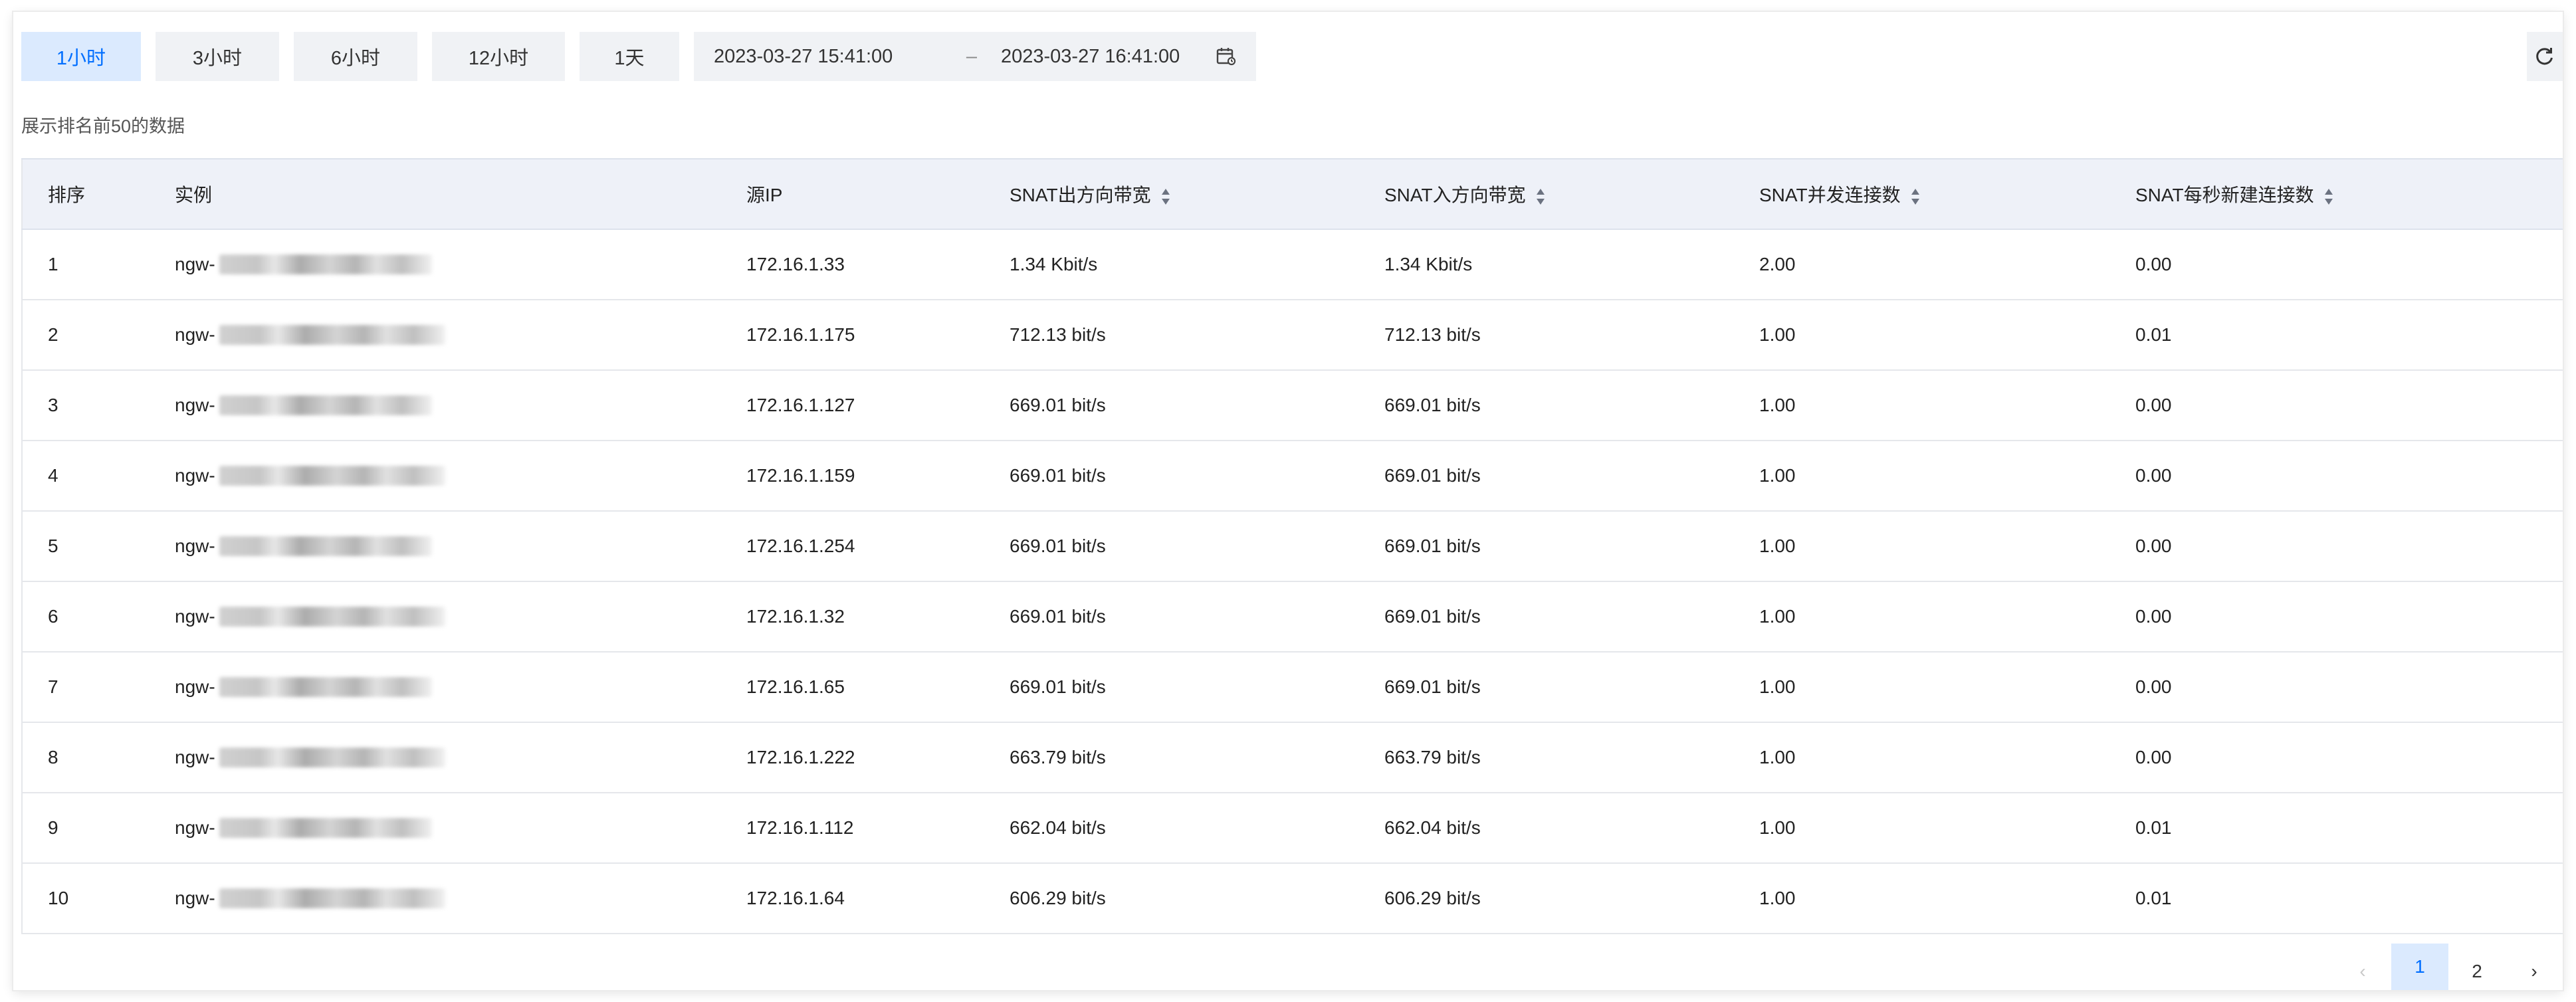 The image size is (2576, 1002). Describe the element at coordinates (98, 616) in the screenshot. I see `cell-rank: 6` at that location.